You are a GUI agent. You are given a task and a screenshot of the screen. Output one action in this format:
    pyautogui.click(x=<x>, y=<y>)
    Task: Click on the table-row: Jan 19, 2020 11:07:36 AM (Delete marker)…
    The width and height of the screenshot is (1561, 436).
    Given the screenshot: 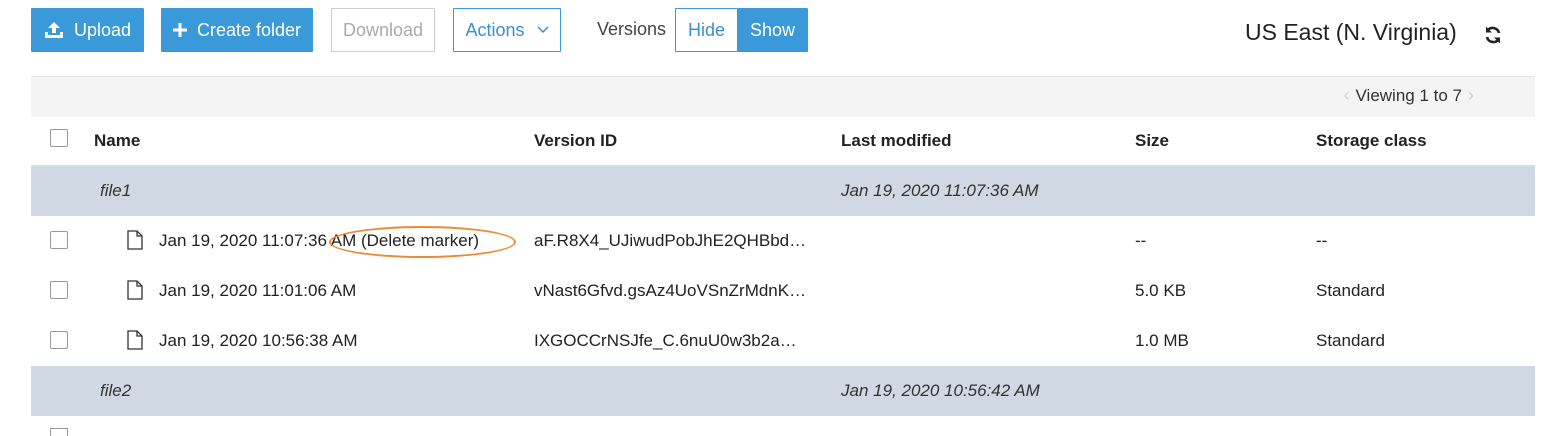 What is the action you would take?
    pyautogui.click(x=783, y=241)
    